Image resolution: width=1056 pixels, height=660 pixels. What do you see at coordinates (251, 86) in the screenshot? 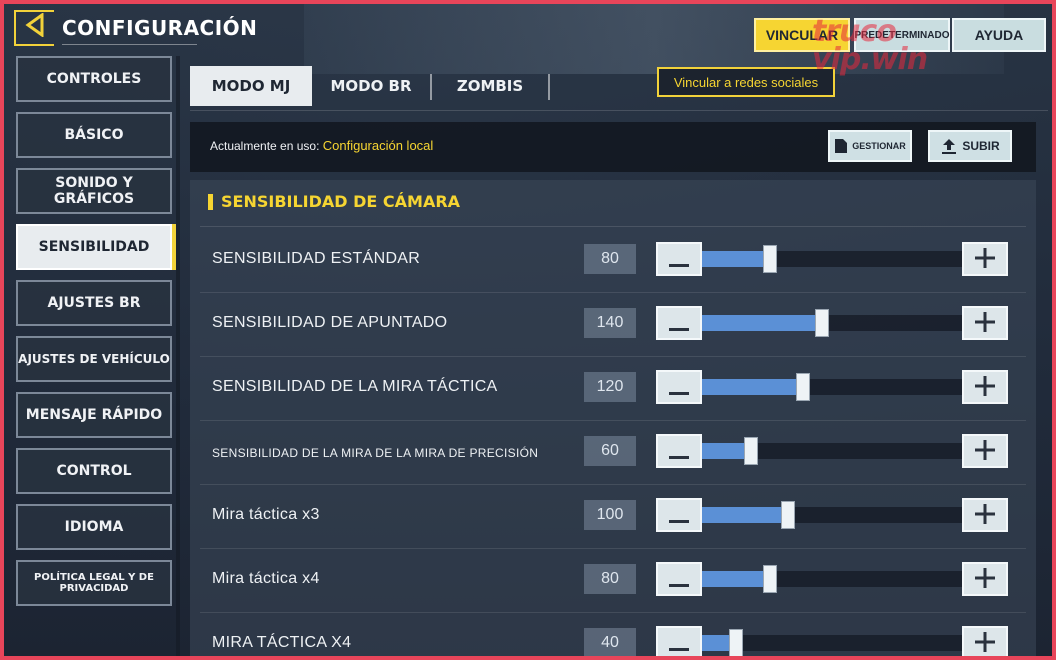
I see `tab-modo-mj: MODO MJ` at bounding box center [251, 86].